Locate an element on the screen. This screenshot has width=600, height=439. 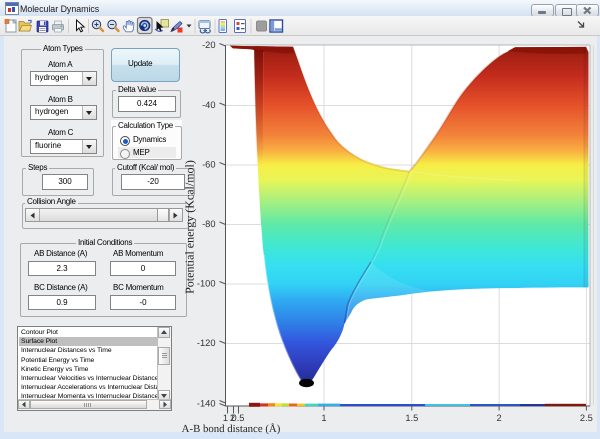
svg-text: -100 is located at coordinates (206, 283).